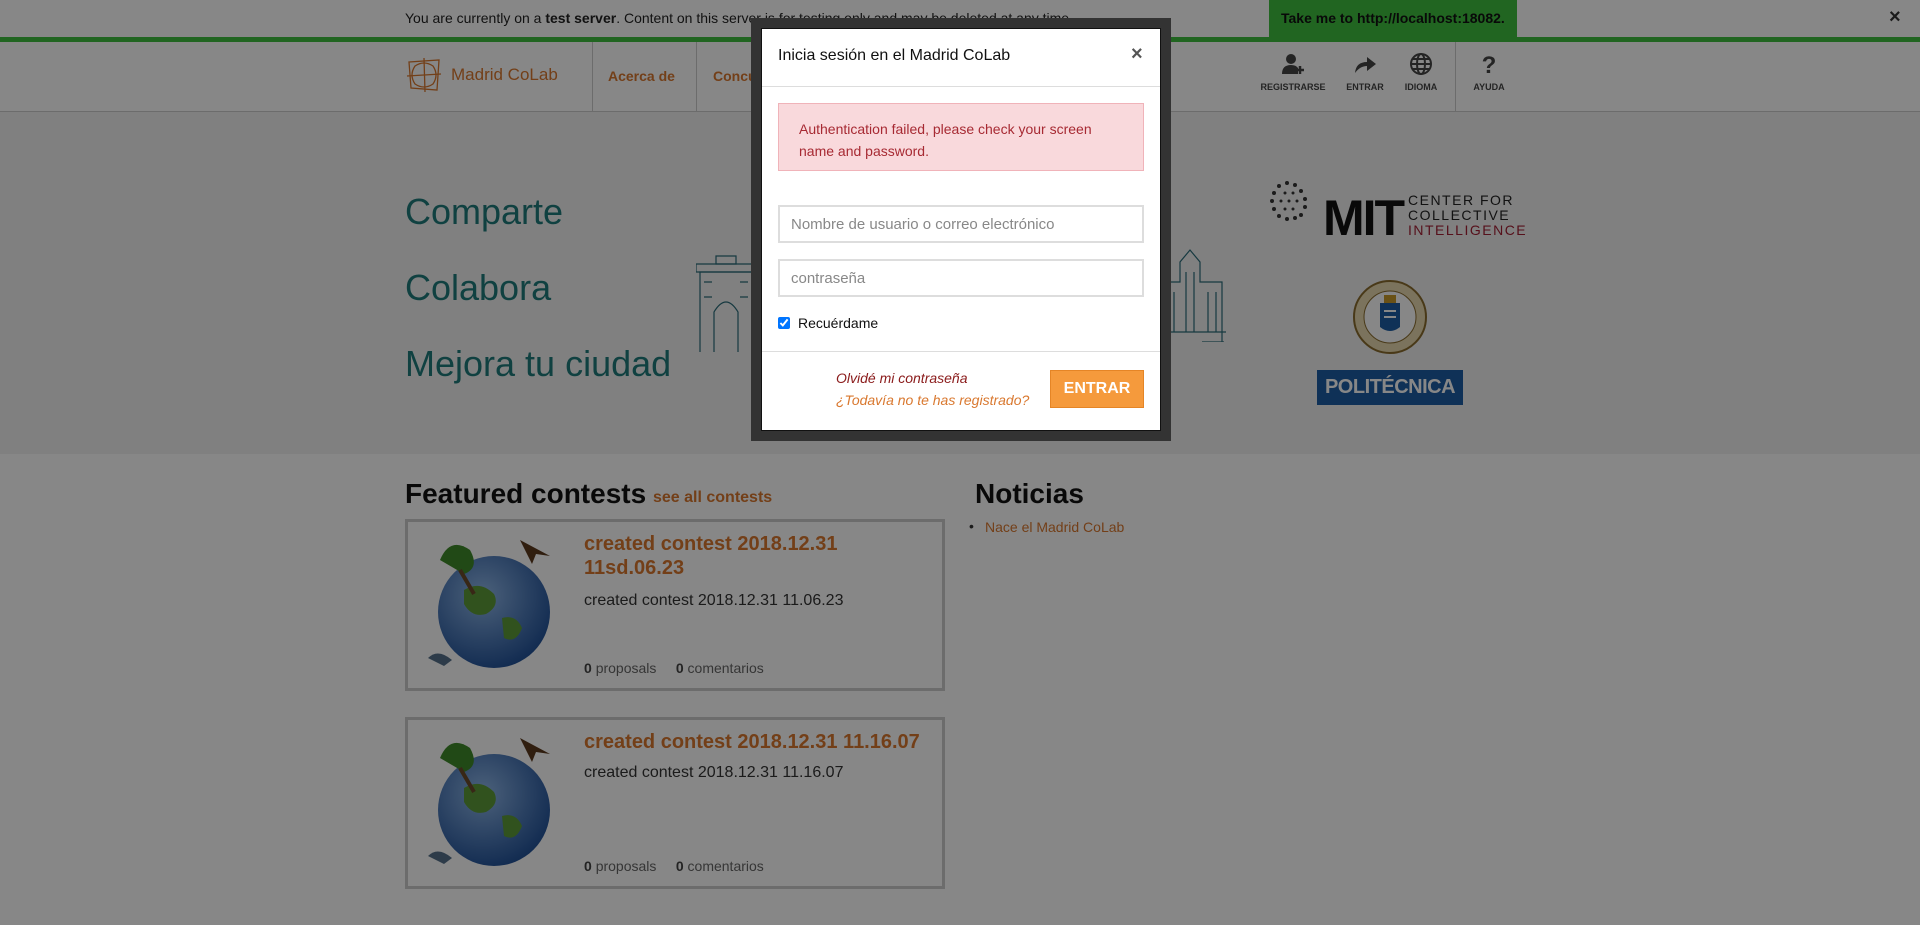  Describe the element at coordinates (961, 224) in the screenshot. I see `username-input` at that location.